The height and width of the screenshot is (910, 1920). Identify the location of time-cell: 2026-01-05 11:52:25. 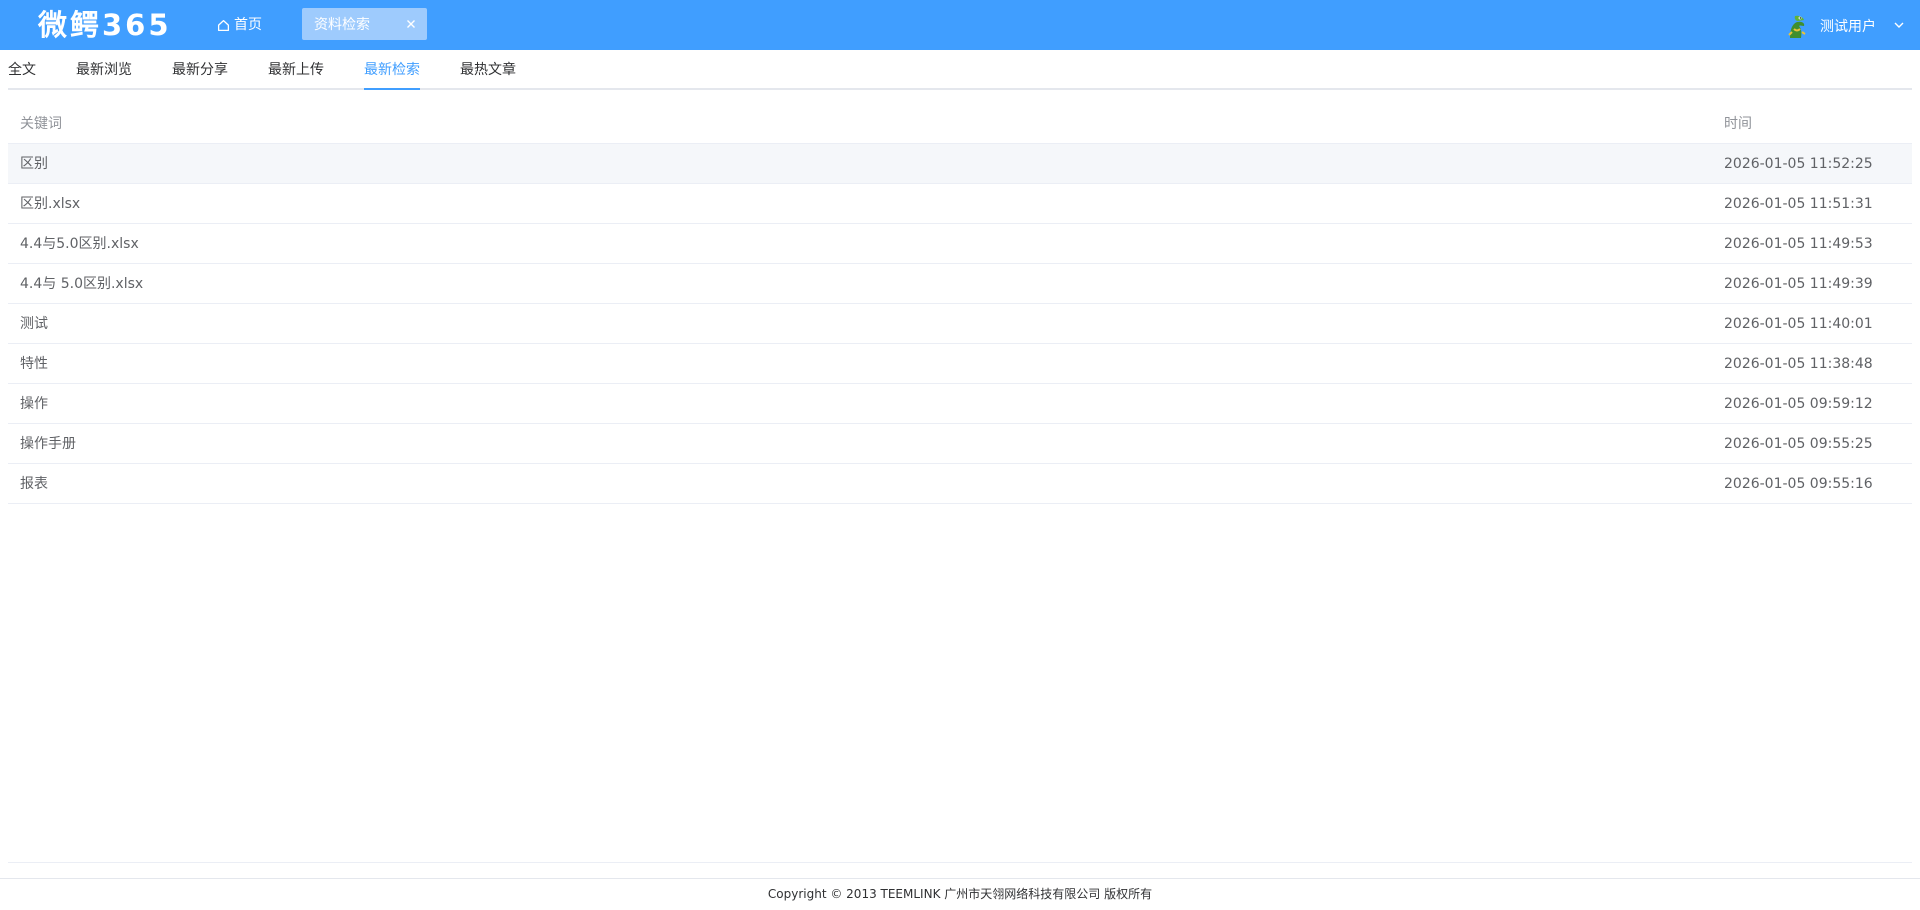
(1798, 164).